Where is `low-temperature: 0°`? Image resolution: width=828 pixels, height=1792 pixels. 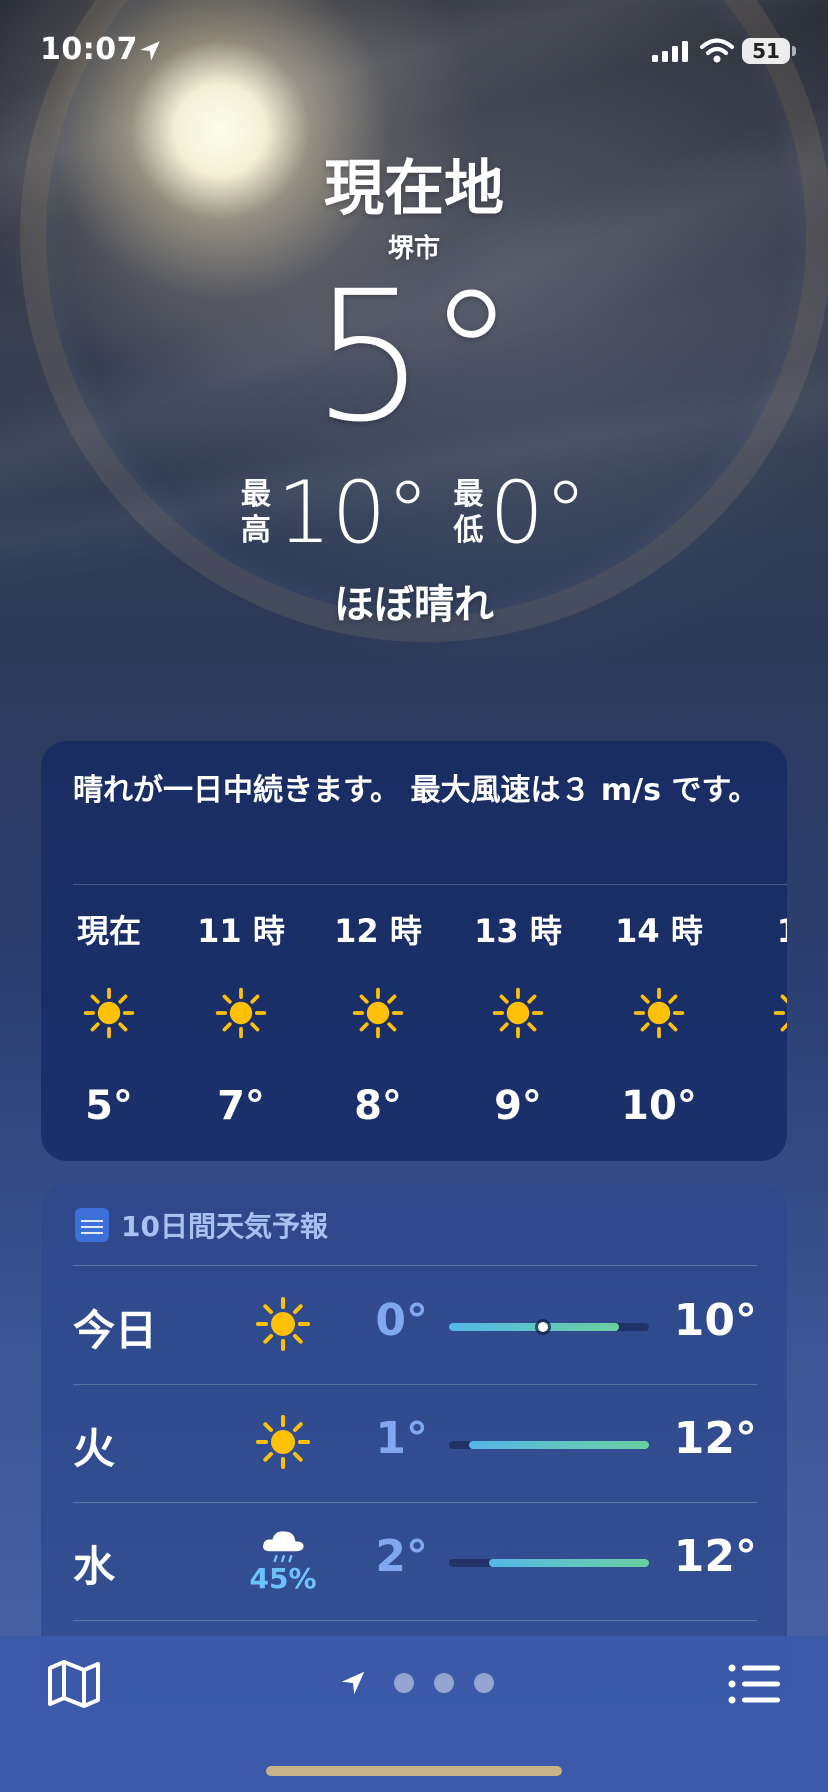
low-temperature: 0° is located at coordinates (538, 513).